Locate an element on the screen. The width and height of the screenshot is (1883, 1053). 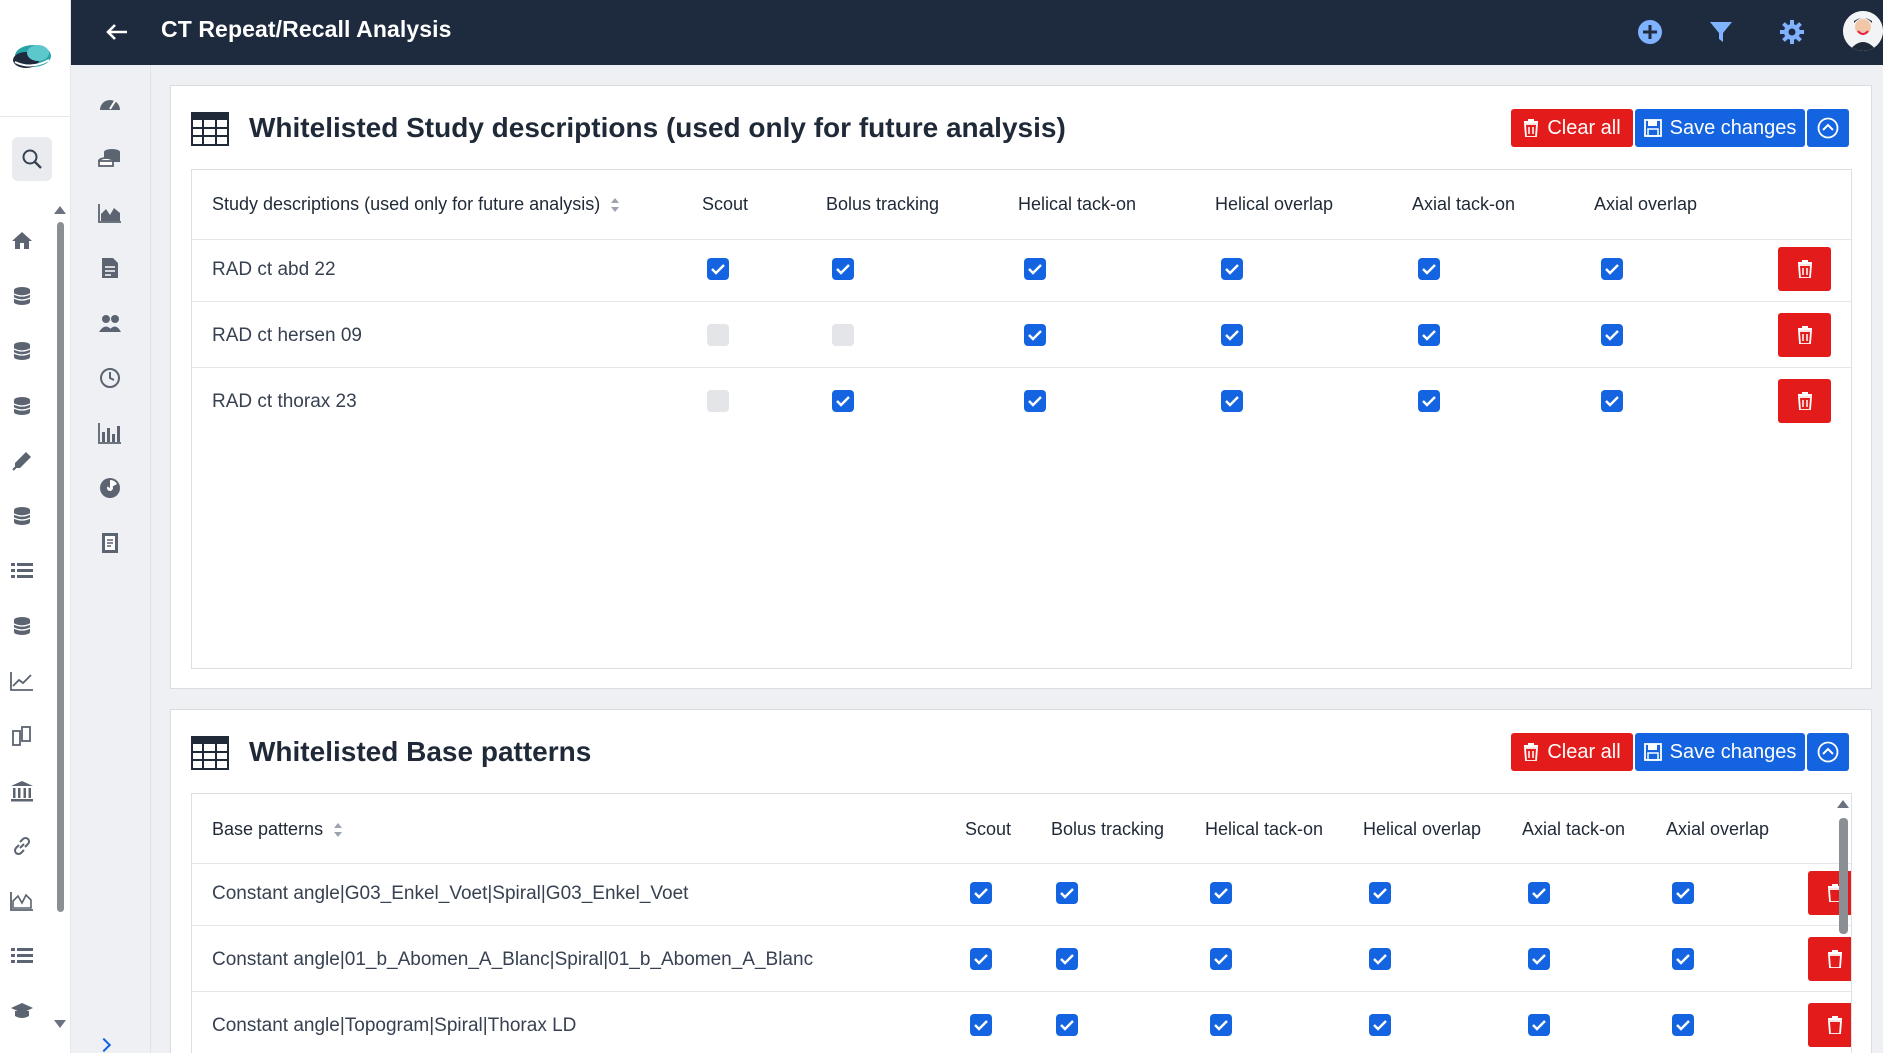
back-button is located at coordinates (117, 32).